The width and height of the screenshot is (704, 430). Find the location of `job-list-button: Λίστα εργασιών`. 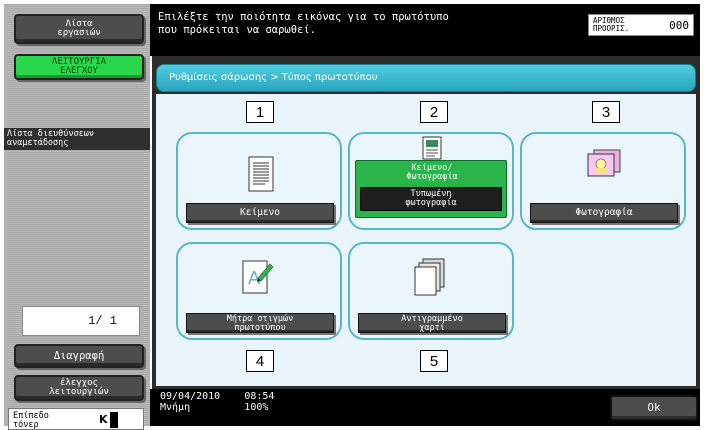

job-list-button: Λίστα εργασιών is located at coordinates (79, 29).